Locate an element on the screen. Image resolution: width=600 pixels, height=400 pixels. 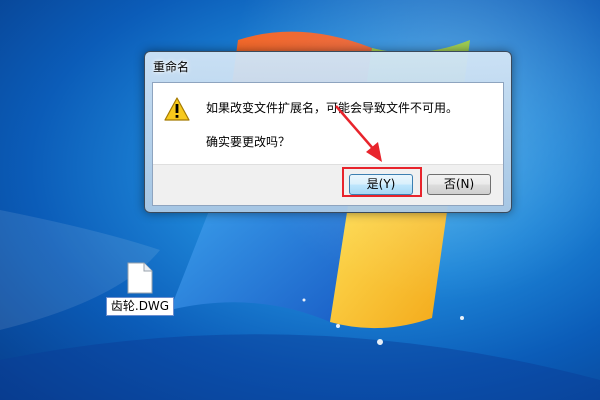
dwg-file-icon is located at coordinates (140, 278).